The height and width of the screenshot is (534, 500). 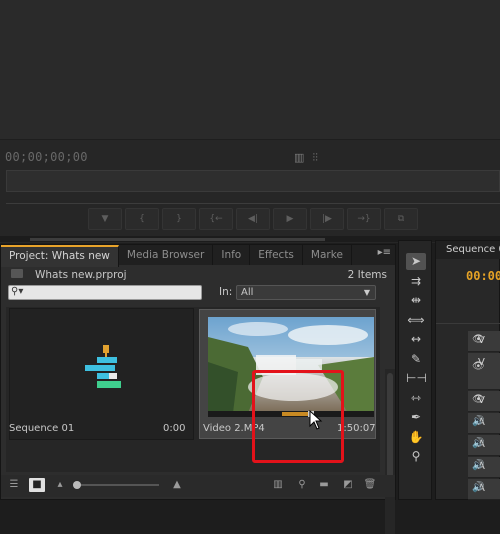 I want to click on automate-icon: ▥, so click(x=278, y=485).